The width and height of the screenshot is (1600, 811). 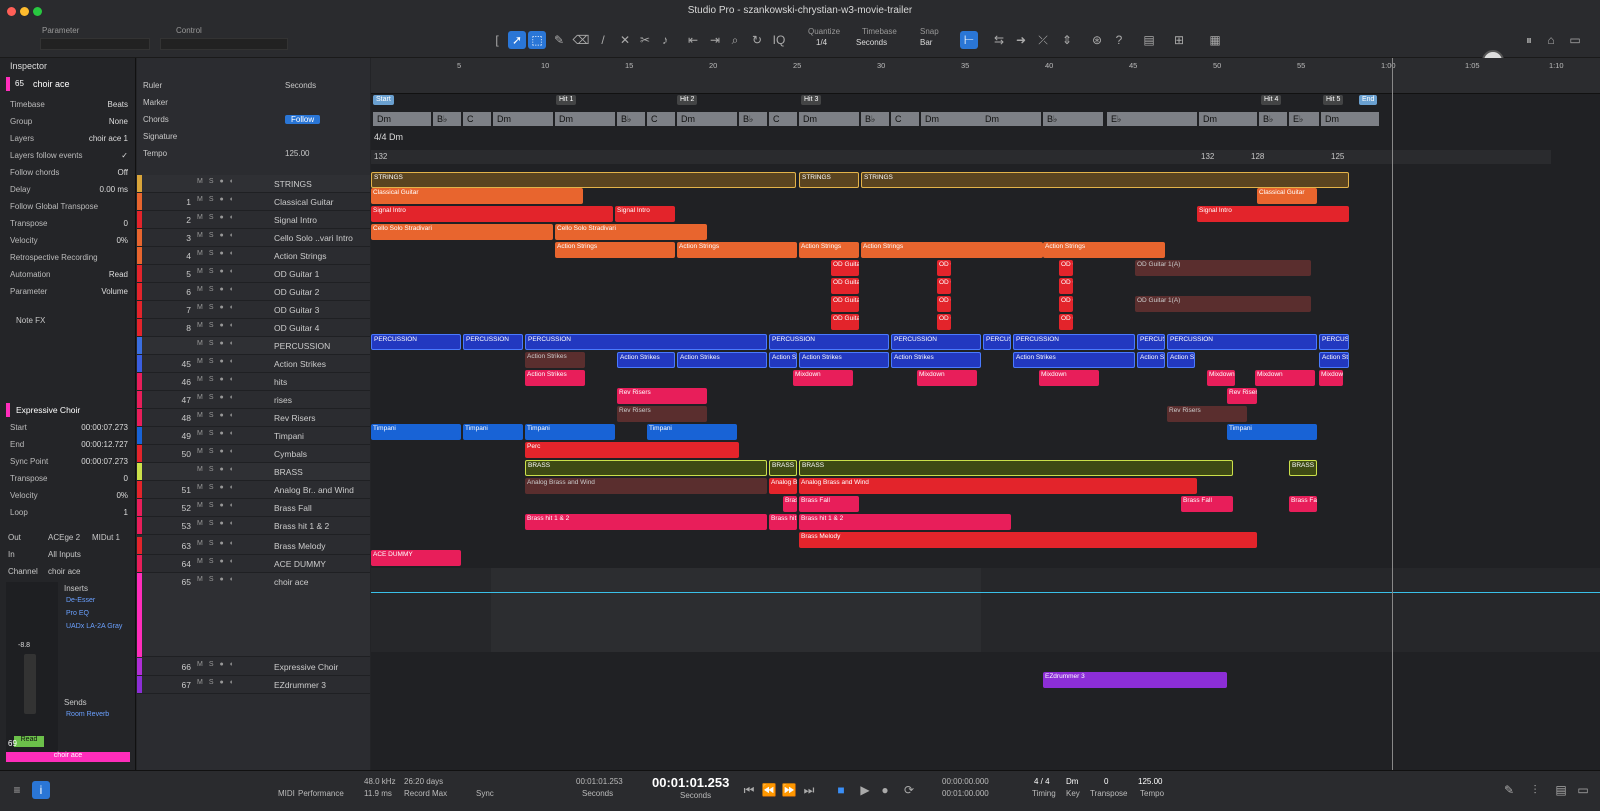 I want to click on quantize-value: 1/4, so click(x=821, y=42).